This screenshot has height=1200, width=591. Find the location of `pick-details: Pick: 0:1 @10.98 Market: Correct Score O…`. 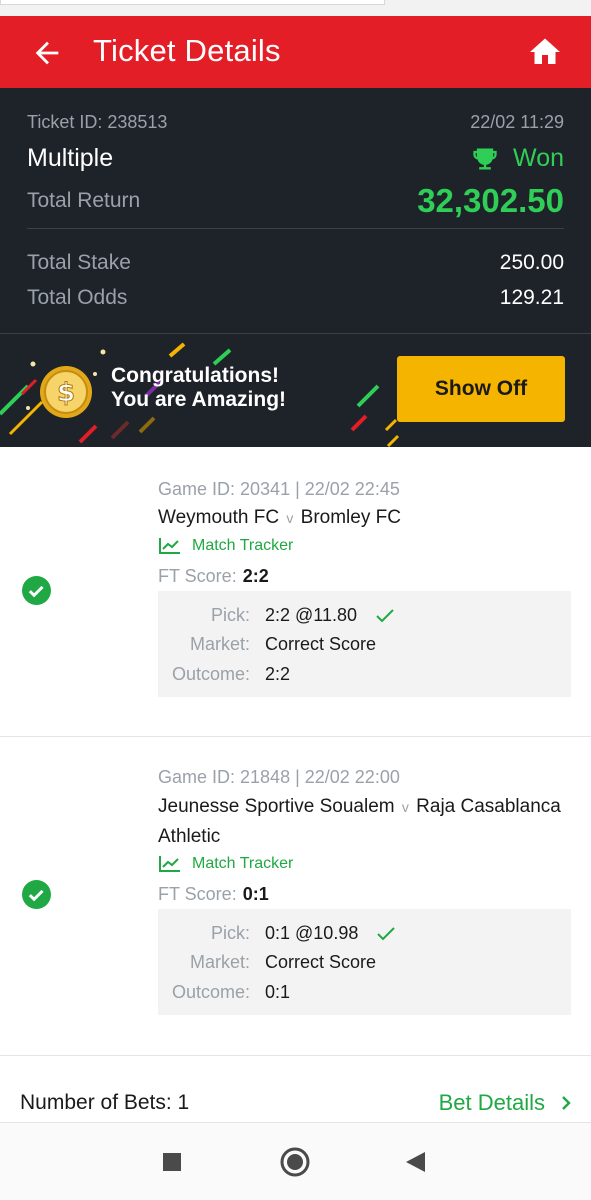

pick-details: Pick: 0:1 @10.98 Market: Correct Score O… is located at coordinates (364, 962).